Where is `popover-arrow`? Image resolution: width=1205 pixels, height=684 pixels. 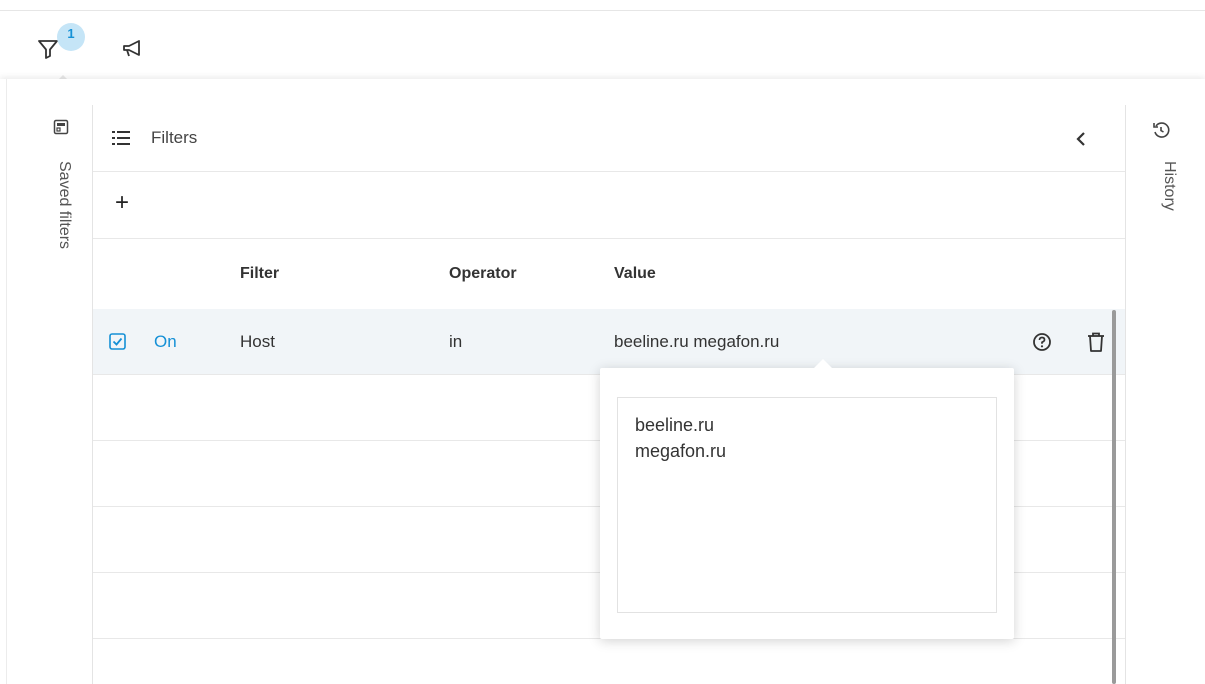 popover-arrow is located at coordinates (823, 363).